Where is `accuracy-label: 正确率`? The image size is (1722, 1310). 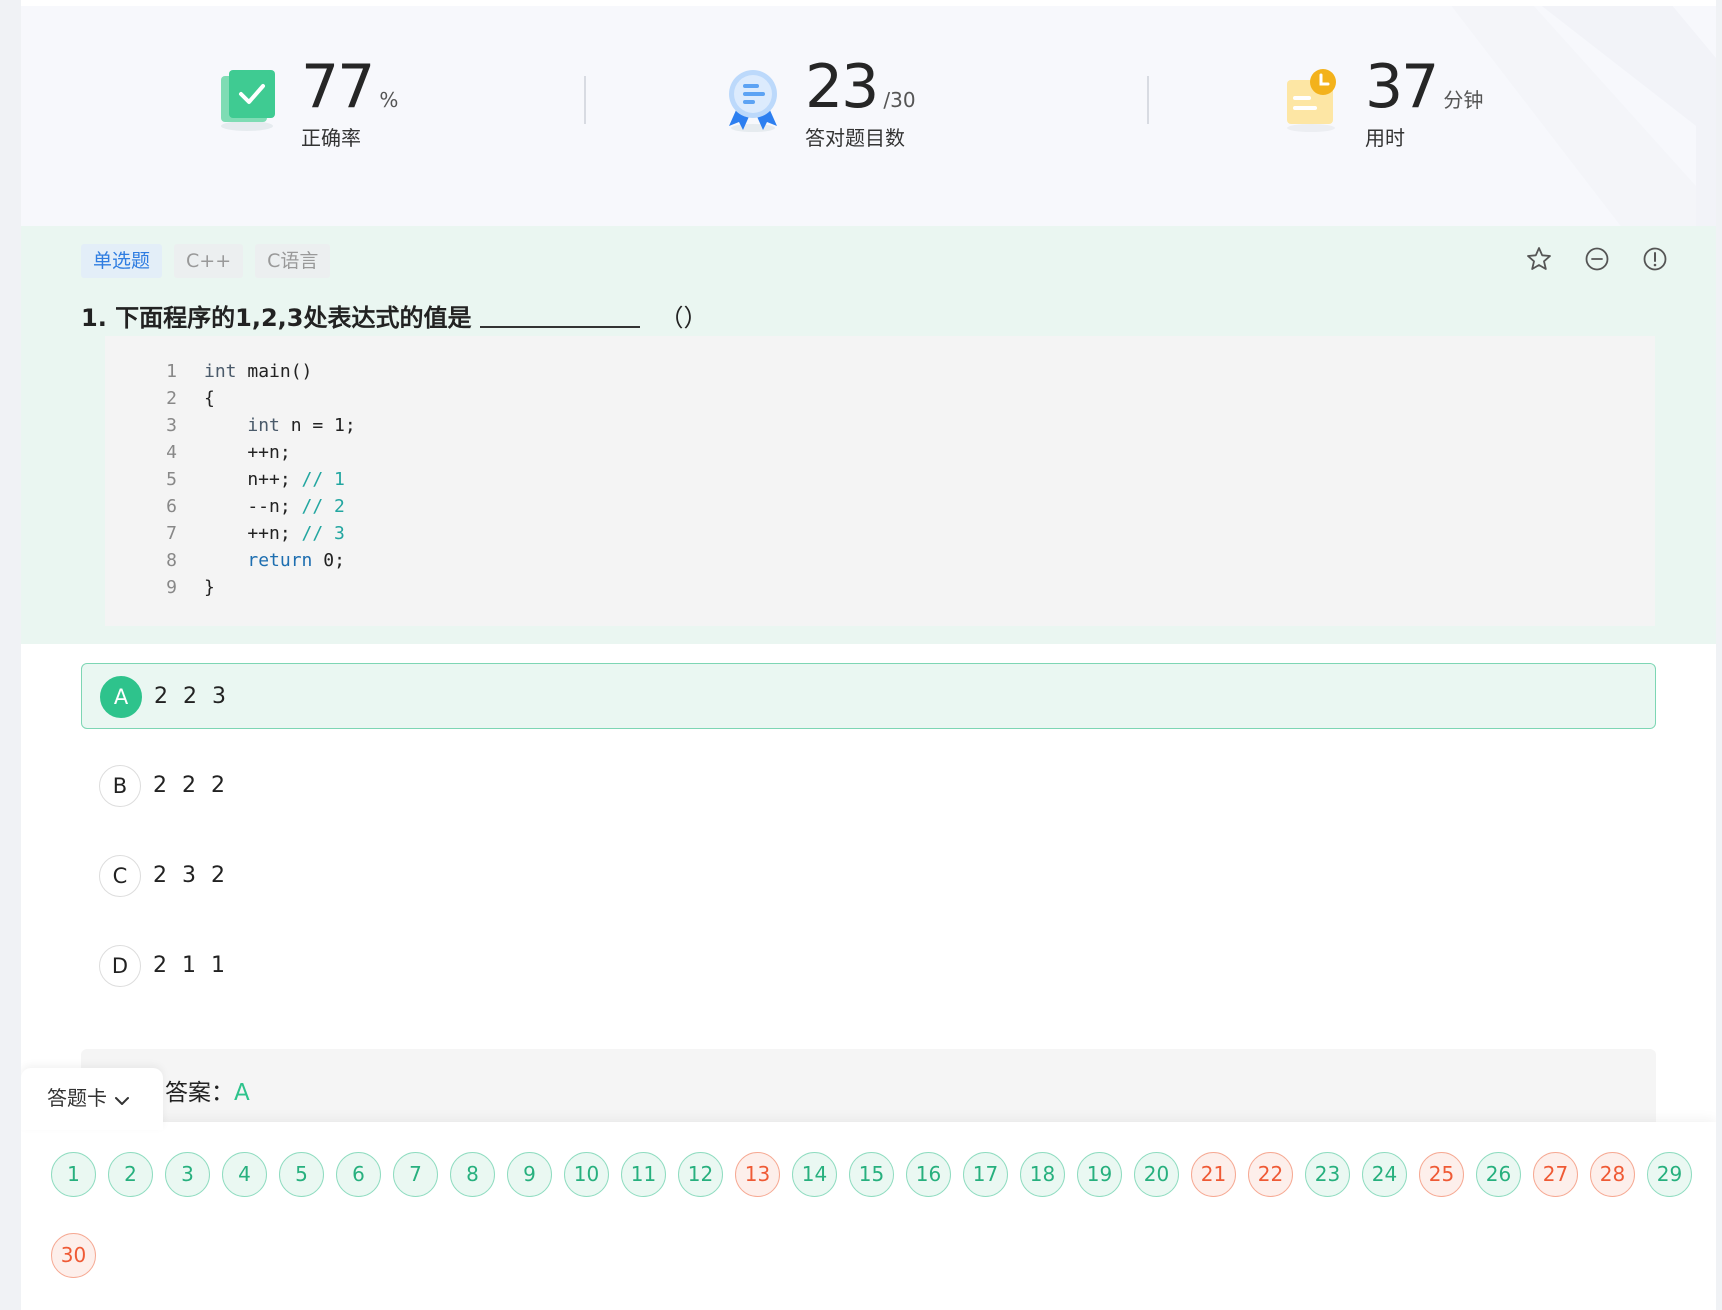
accuracy-label: 正确率 is located at coordinates (331, 138).